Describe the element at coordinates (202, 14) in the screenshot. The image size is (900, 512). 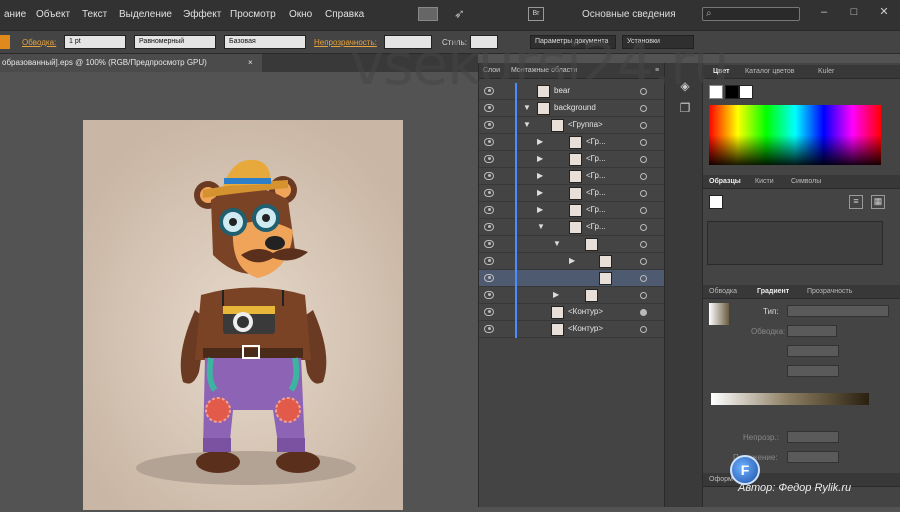
I see `menu-effect: Эффект` at that location.